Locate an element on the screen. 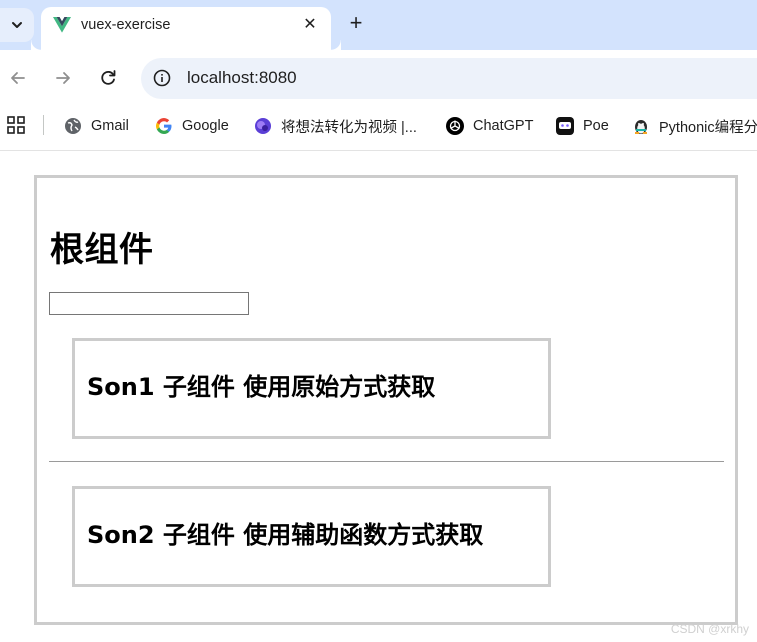 The width and height of the screenshot is (757, 642). bookmarks-divider is located at coordinates (43, 125).